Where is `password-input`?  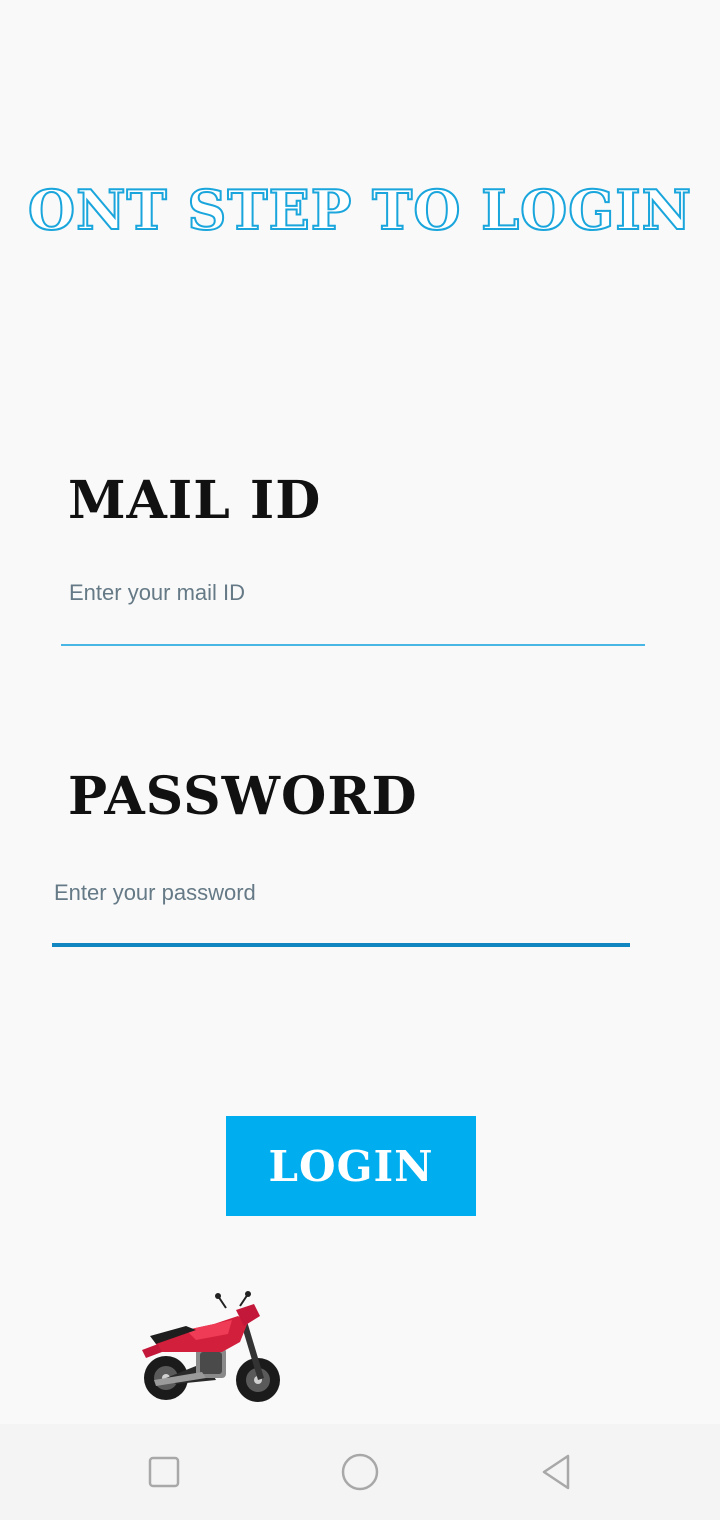 password-input is located at coordinates (339, 893).